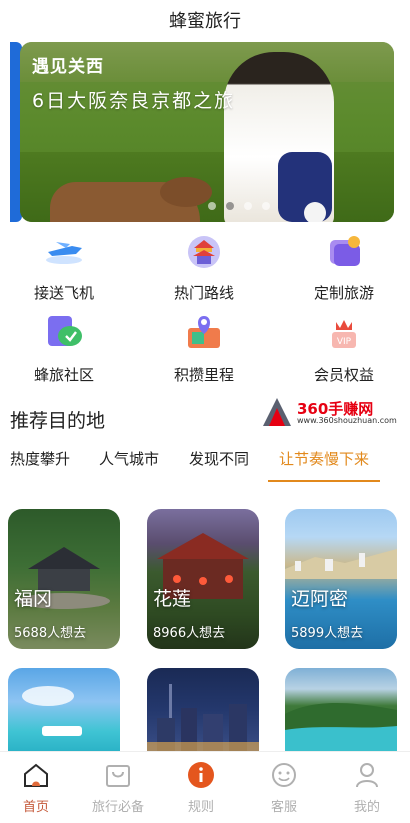  I want to click on vip-crown-icon: VIP, so click(344, 332).